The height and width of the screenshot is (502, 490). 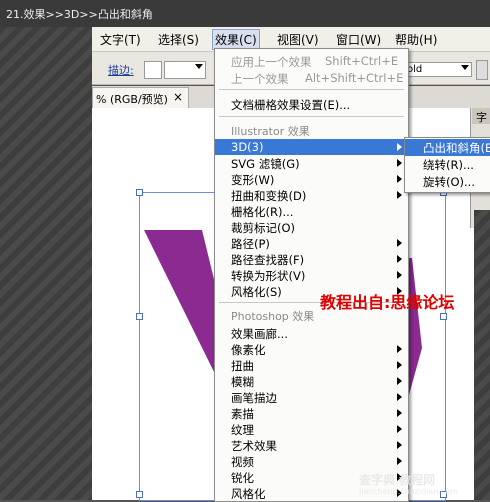 What do you see at coordinates (311, 445) in the screenshot?
I see `menu-item-artistic: 艺术效果` at bounding box center [311, 445].